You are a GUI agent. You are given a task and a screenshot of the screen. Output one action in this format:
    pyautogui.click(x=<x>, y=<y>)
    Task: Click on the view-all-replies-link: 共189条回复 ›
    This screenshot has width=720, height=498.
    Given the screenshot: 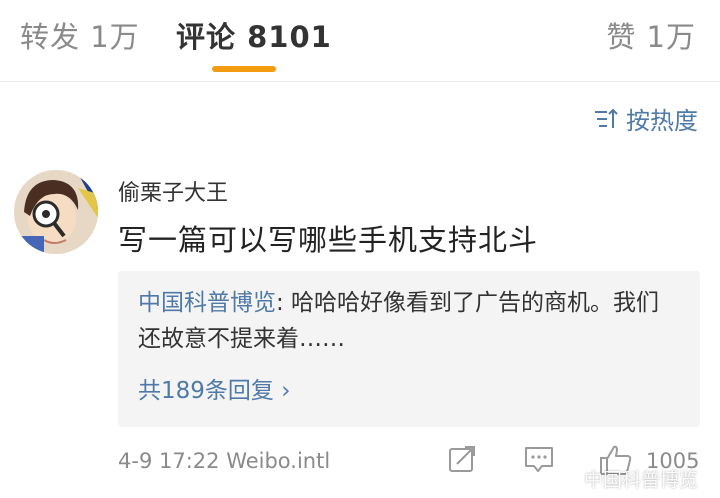 What is the action you would take?
    pyautogui.click(x=214, y=388)
    